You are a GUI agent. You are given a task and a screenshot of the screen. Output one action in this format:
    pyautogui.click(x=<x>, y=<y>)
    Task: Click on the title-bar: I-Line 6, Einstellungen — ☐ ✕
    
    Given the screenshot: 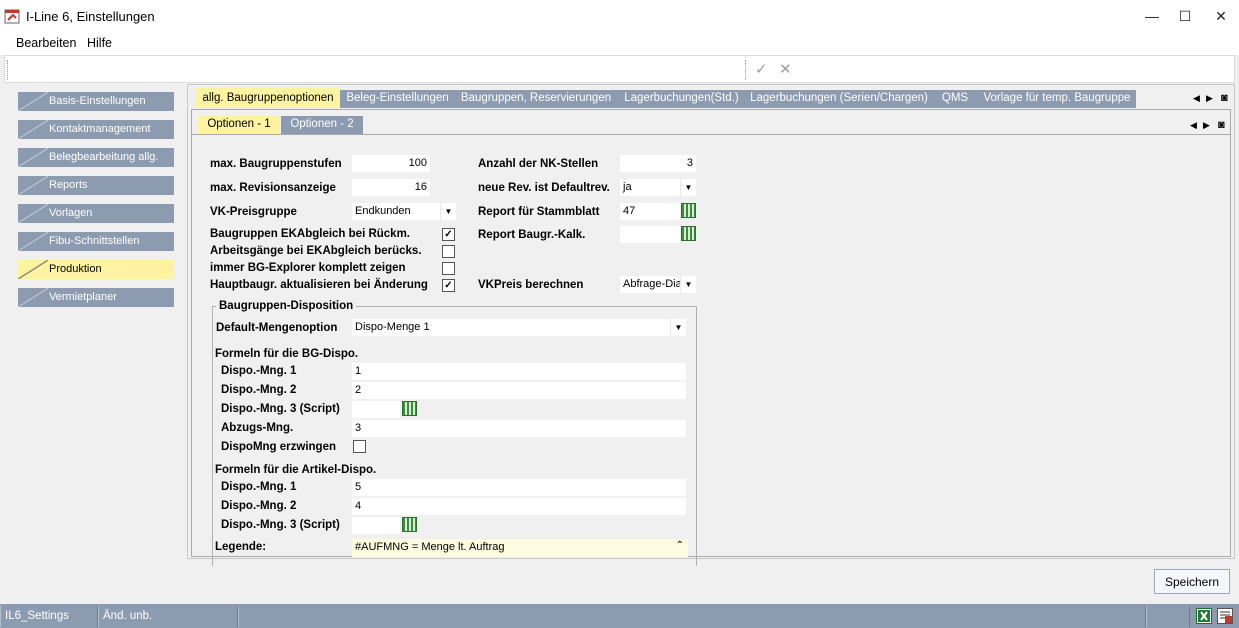 What is the action you would take?
    pyautogui.click(x=619, y=16)
    